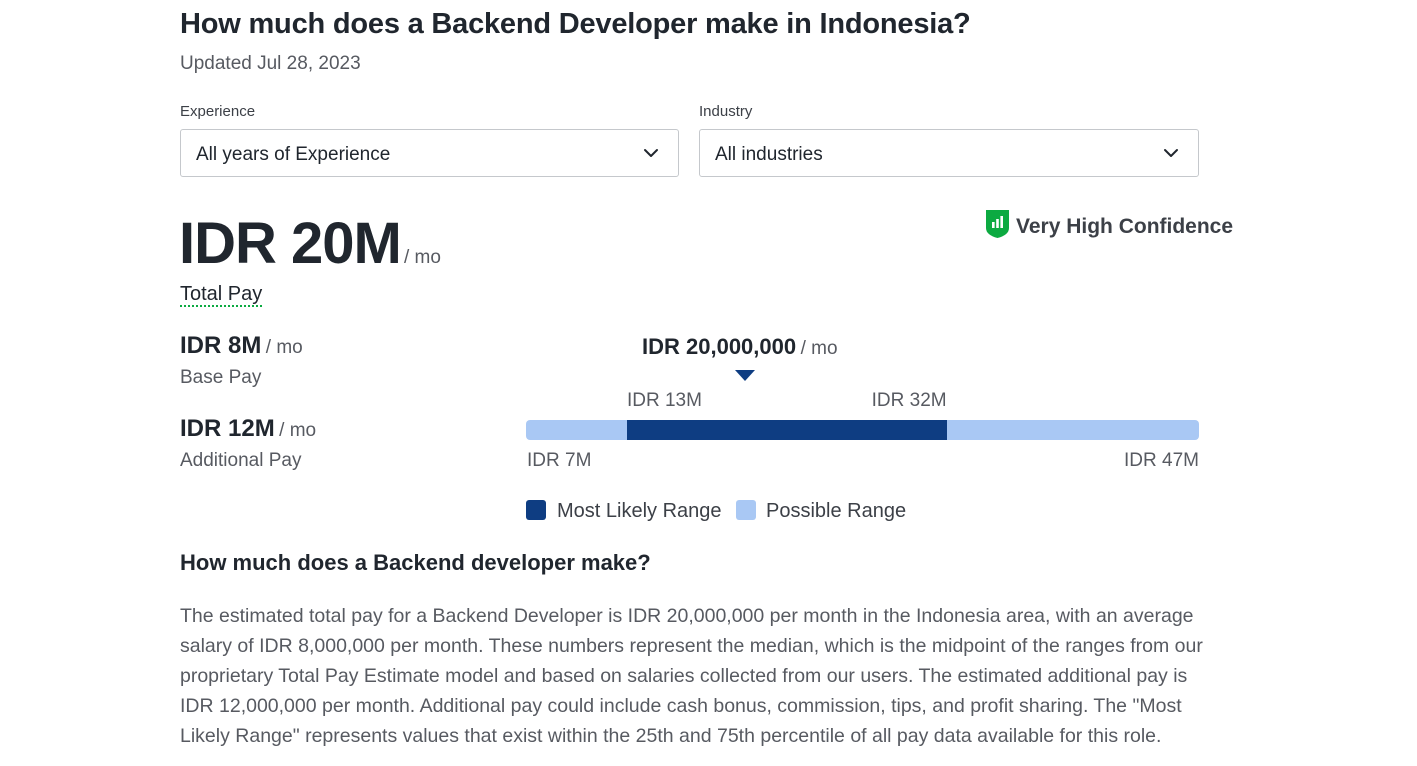  What do you see at coordinates (221, 345) in the screenshot?
I see `base-pay-amount: IDR 8M` at bounding box center [221, 345].